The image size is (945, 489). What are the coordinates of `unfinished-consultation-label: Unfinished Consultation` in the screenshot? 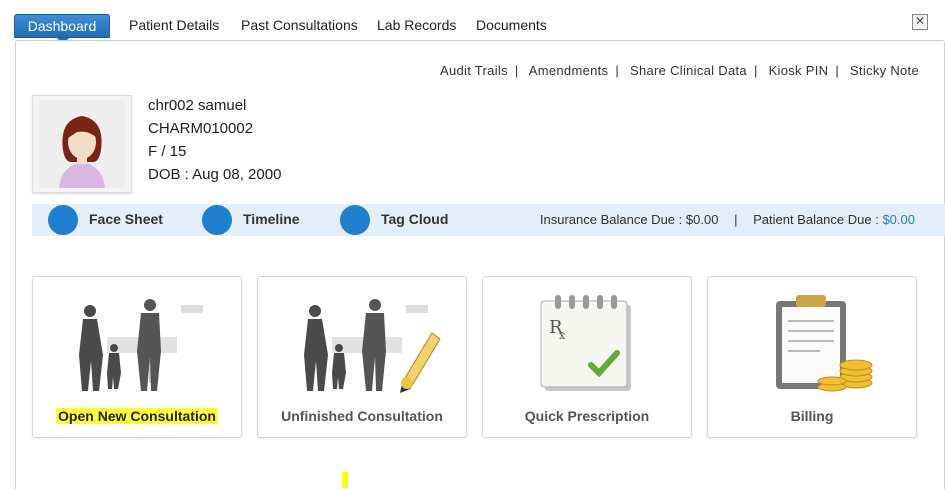 It's located at (362, 416).